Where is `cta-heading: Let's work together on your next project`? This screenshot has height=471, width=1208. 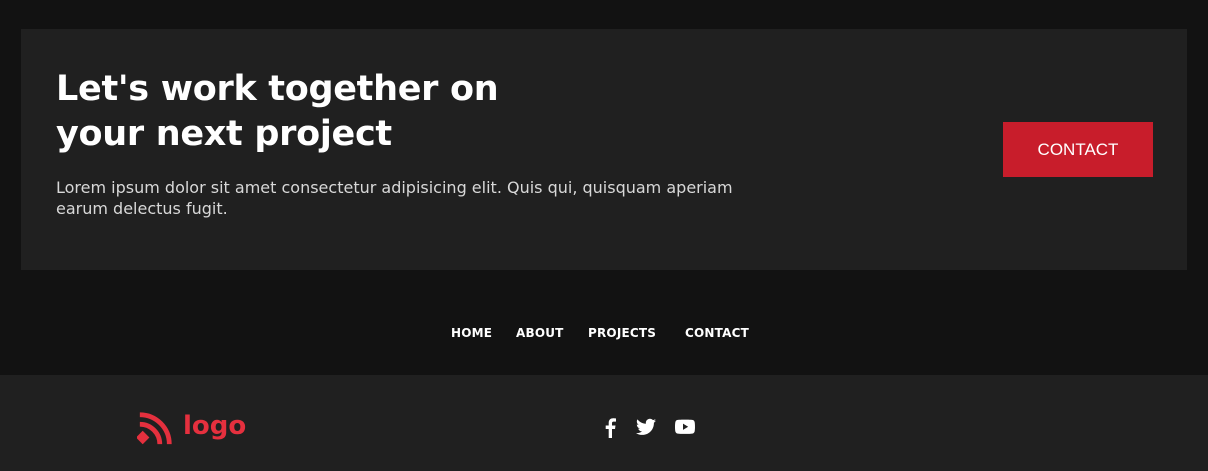
cta-heading: Let's work together on your next project is located at coordinates (277, 111).